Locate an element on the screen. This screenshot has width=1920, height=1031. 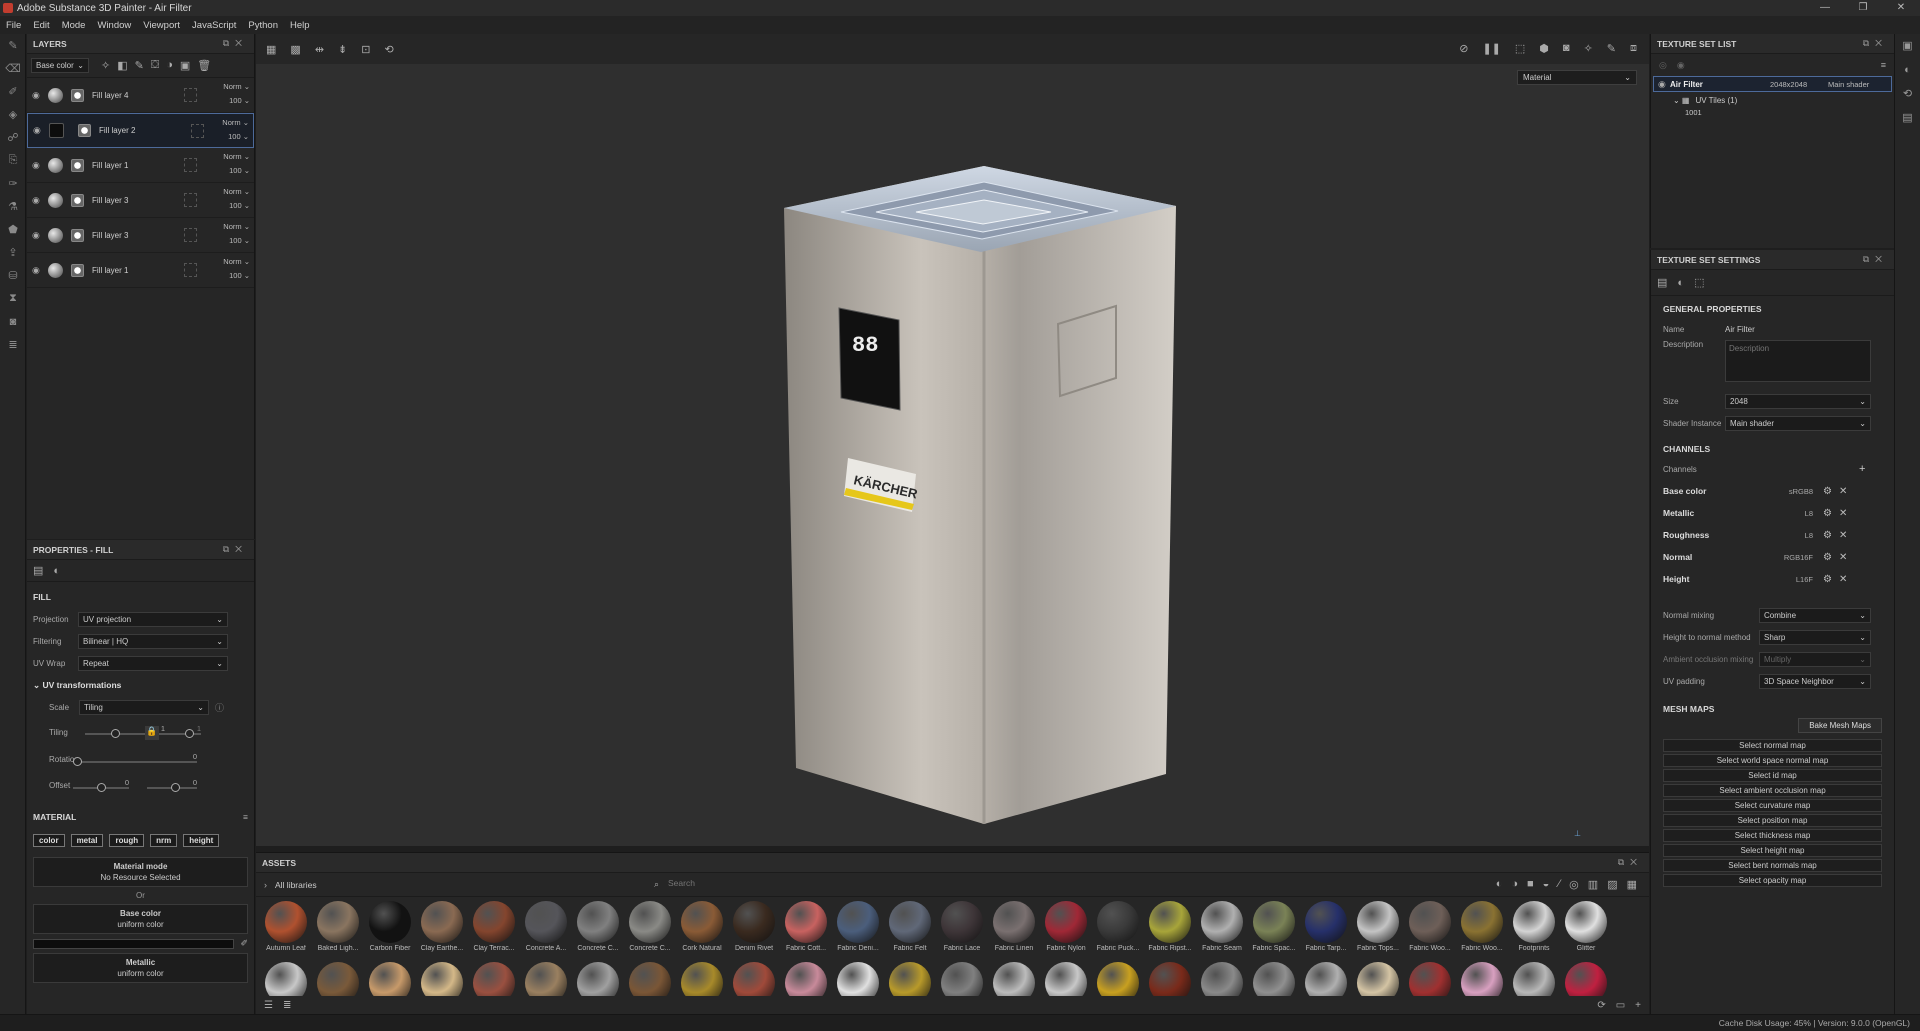
channel-row: Metallic L8 ⚙✕ is located at coordinates (1772, 513).